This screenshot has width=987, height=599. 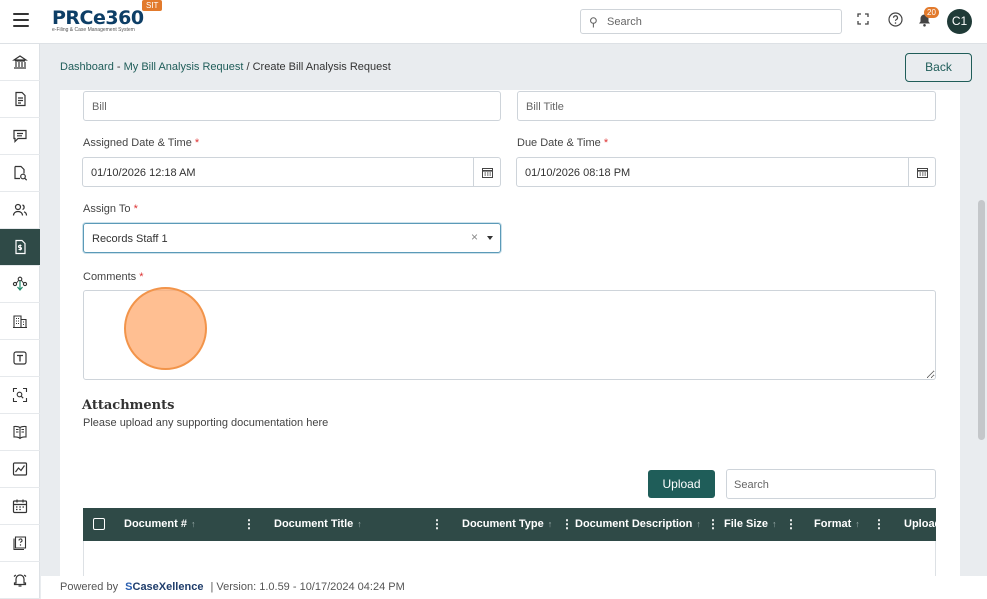 I want to click on powered-by-text: Powered by, so click(x=89, y=587).